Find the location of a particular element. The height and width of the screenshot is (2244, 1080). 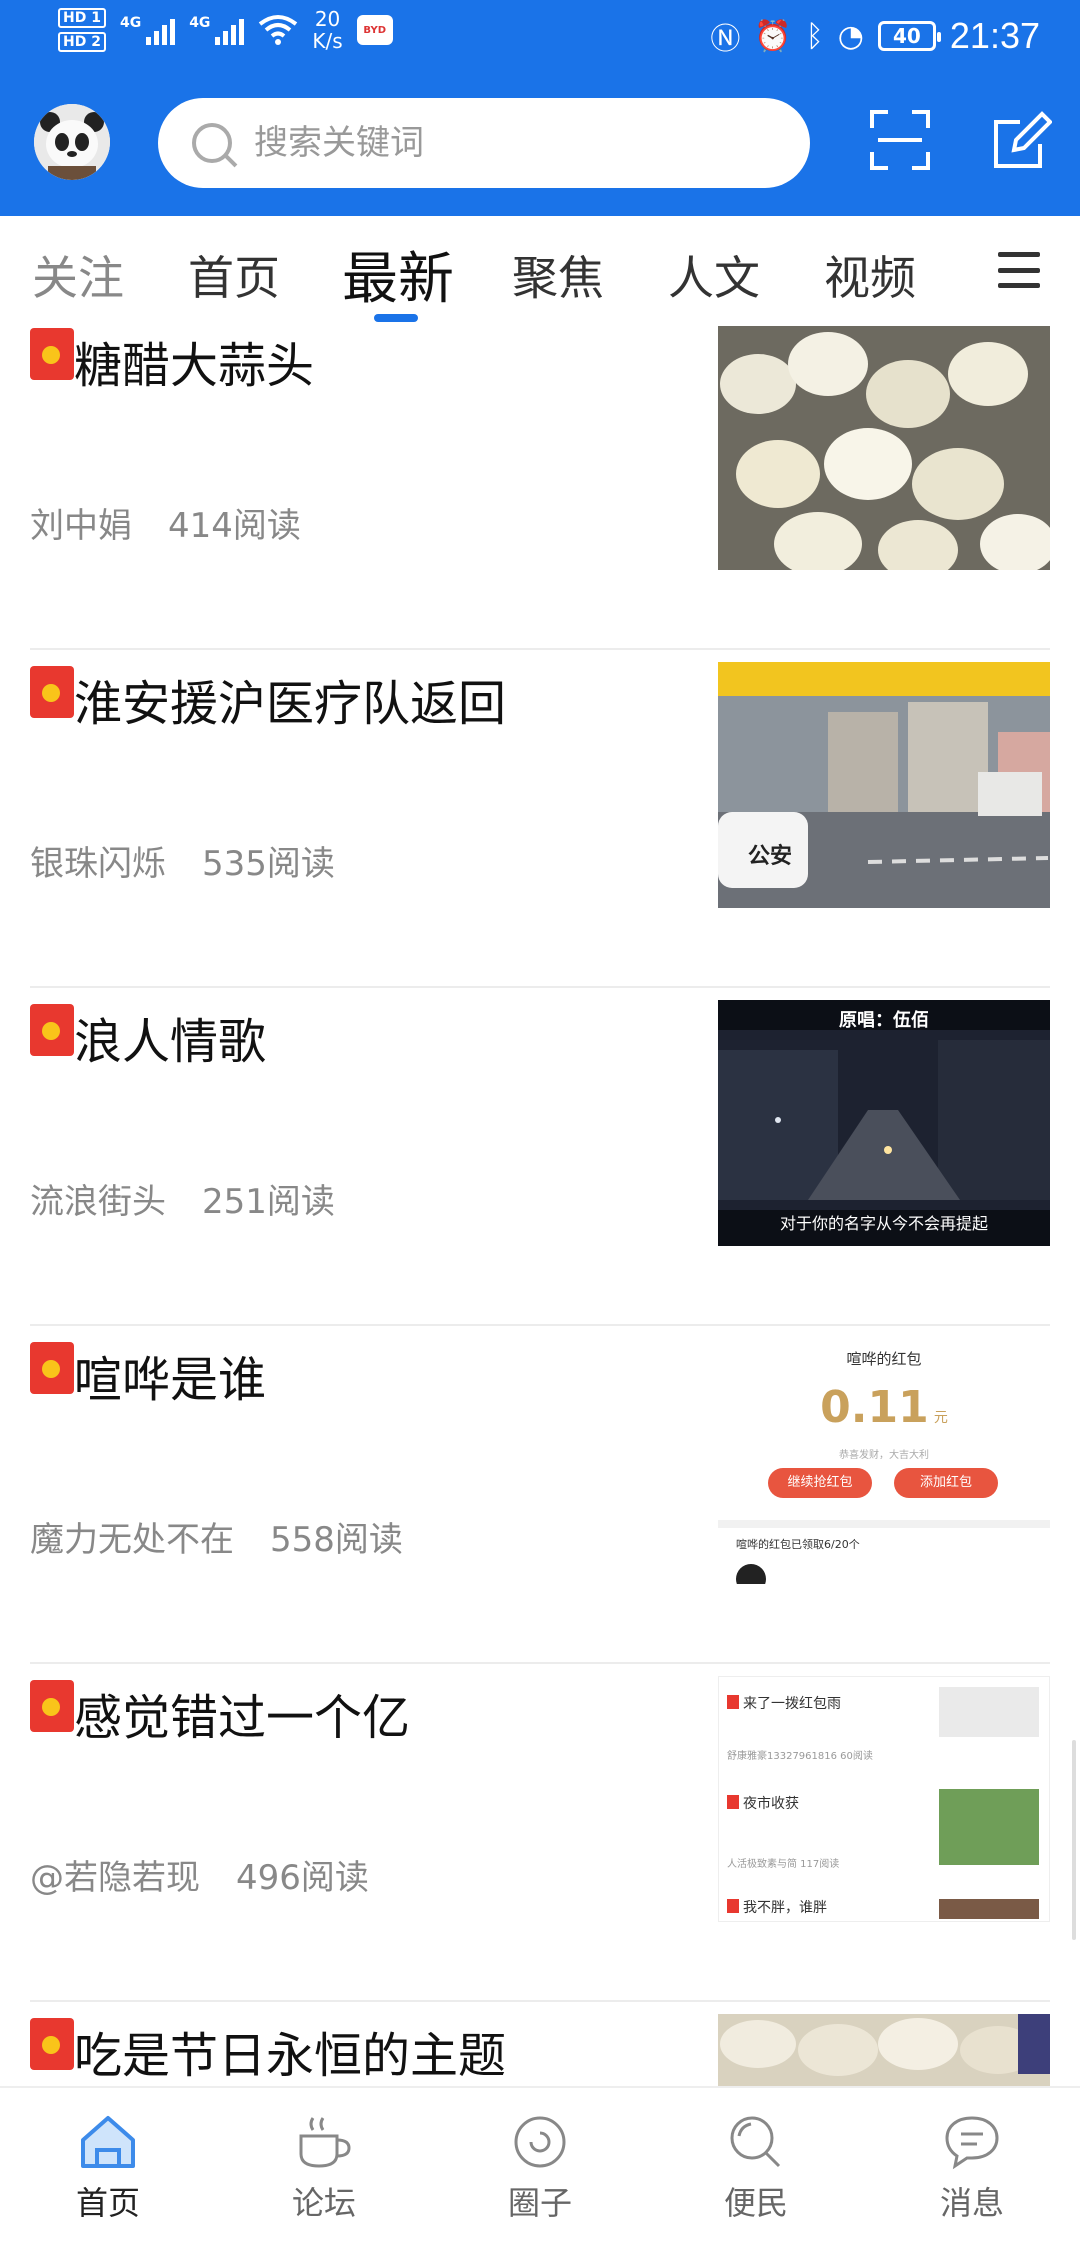

nav-forum: 论坛 is located at coordinates (324, 2166).